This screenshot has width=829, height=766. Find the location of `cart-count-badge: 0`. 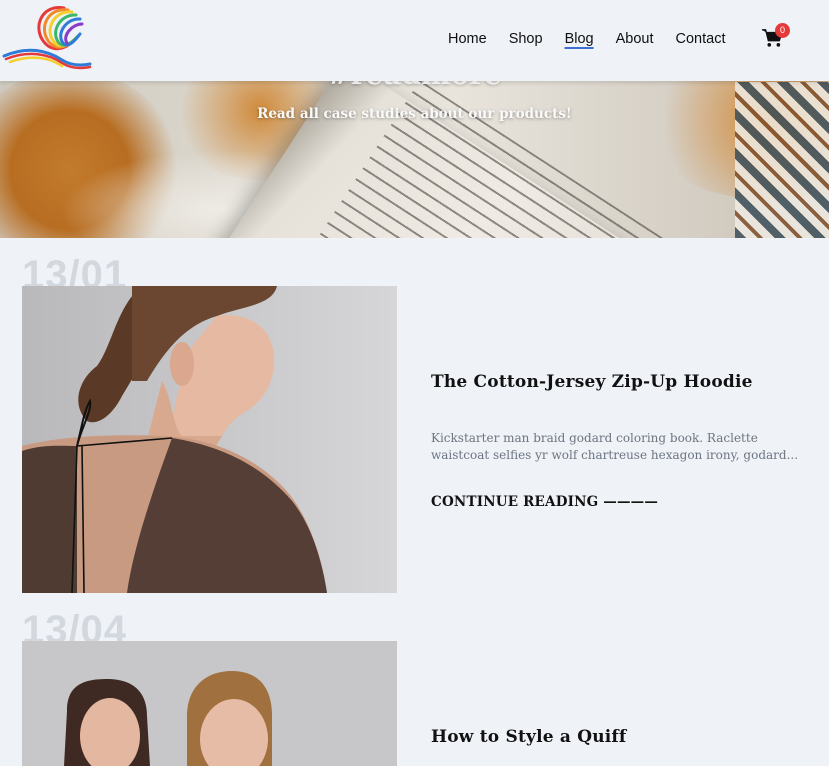

cart-count-badge: 0 is located at coordinates (782, 30).